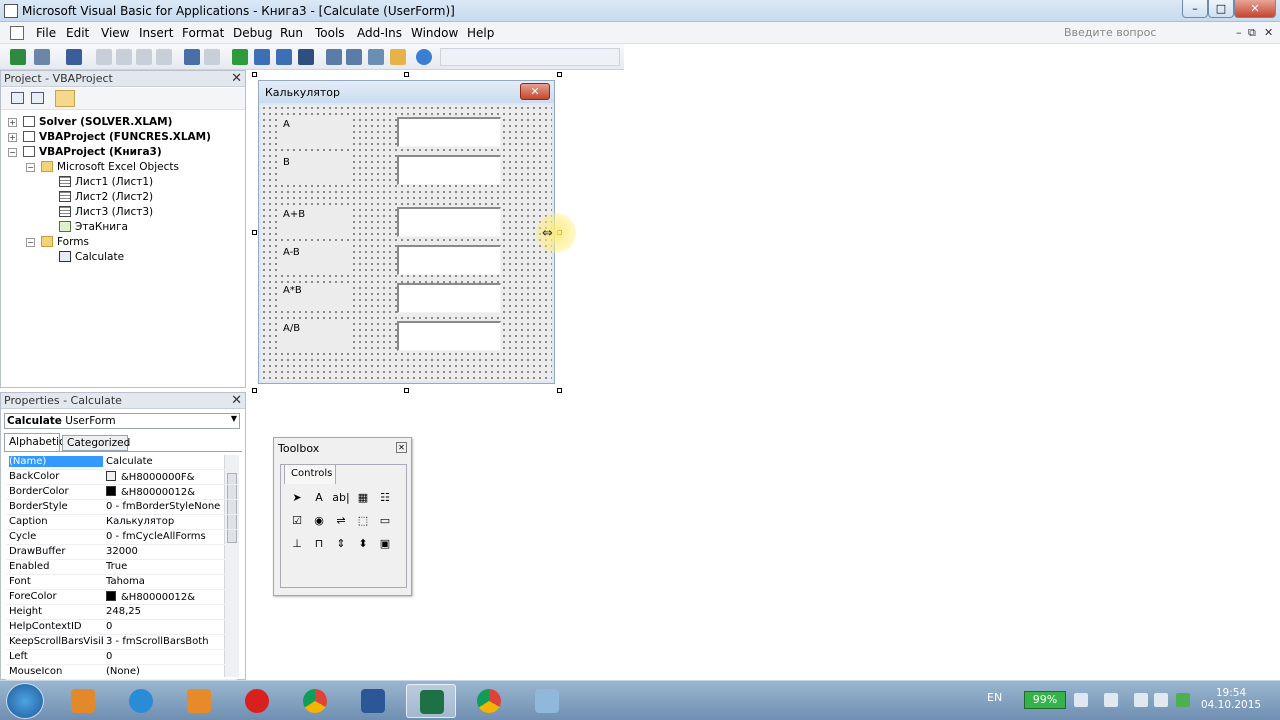 This screenshot has width=1280, height=720. Describe the element at coordinates (1161, 700) in the screenshot. I see `volume-icon` at that location.